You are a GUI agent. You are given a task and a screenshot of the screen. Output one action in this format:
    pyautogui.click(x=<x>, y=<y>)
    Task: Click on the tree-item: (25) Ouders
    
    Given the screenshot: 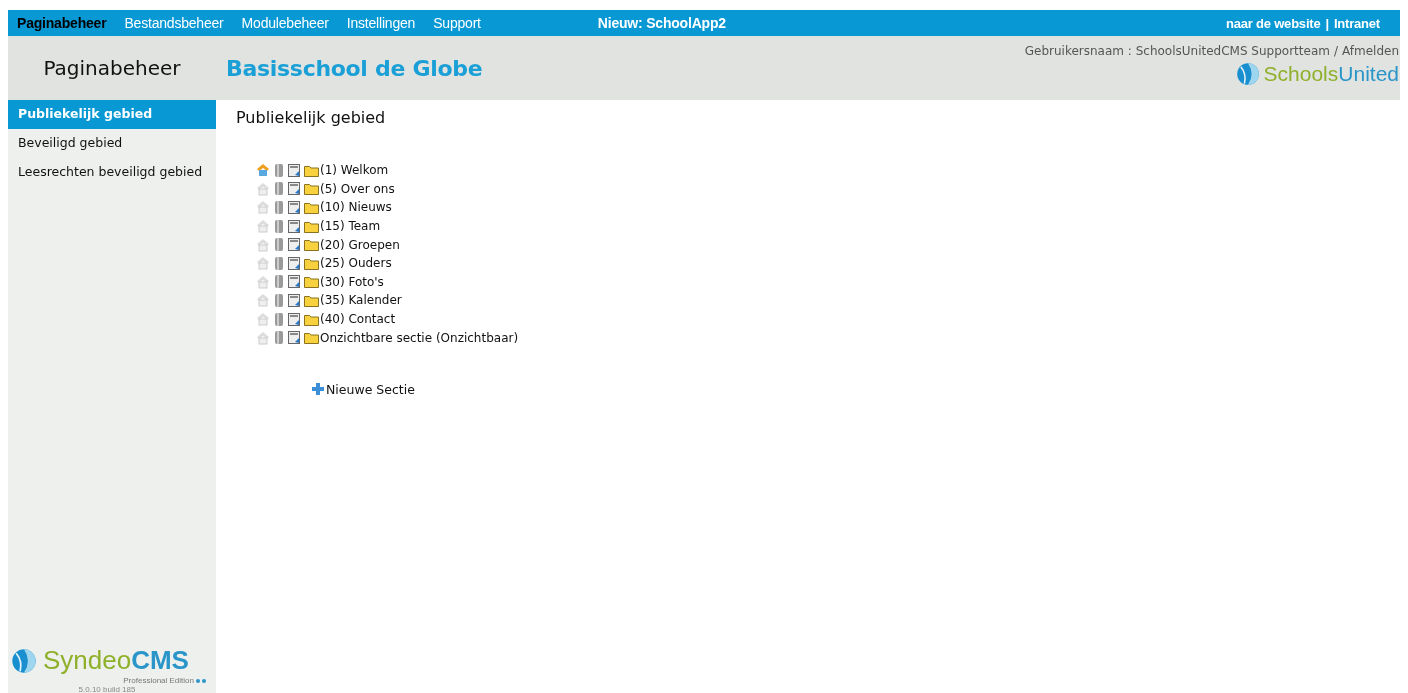 What is the action you would take?
    pyautogui.click(x=356, y=263)
    